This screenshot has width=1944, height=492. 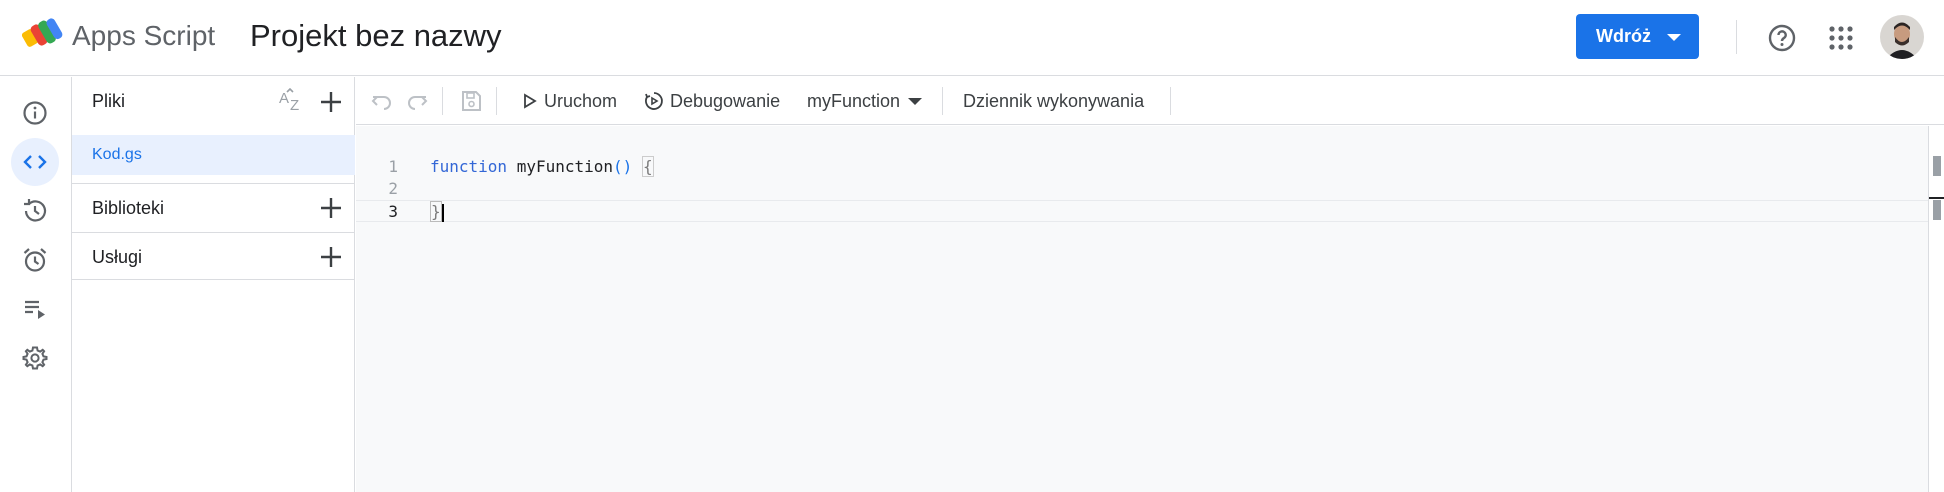 What do you see at coordinates (542, 166) in the screenshot?
I see `code-text: function myFunction() {` at bounding box center [542, 166].